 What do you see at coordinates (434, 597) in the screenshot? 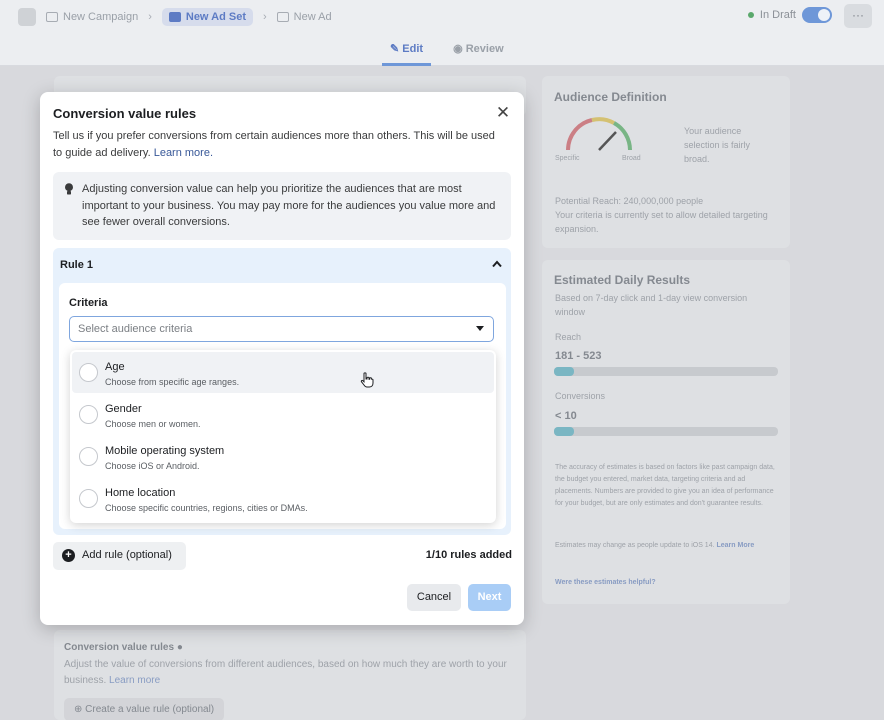
I see `cancel-button: Cancel` at bounding box center [434, 597].